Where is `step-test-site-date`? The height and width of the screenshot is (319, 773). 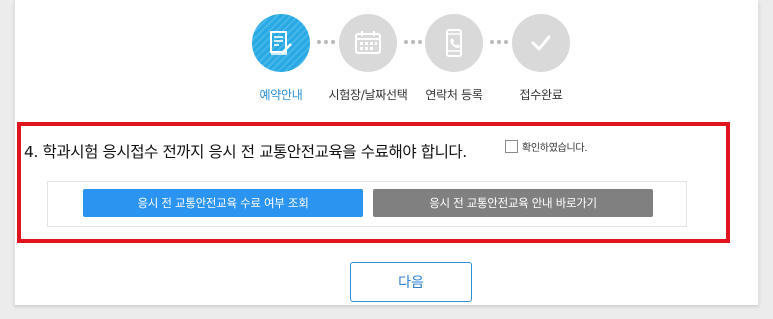
step-test-site-date is located at coordinates (368, 43).